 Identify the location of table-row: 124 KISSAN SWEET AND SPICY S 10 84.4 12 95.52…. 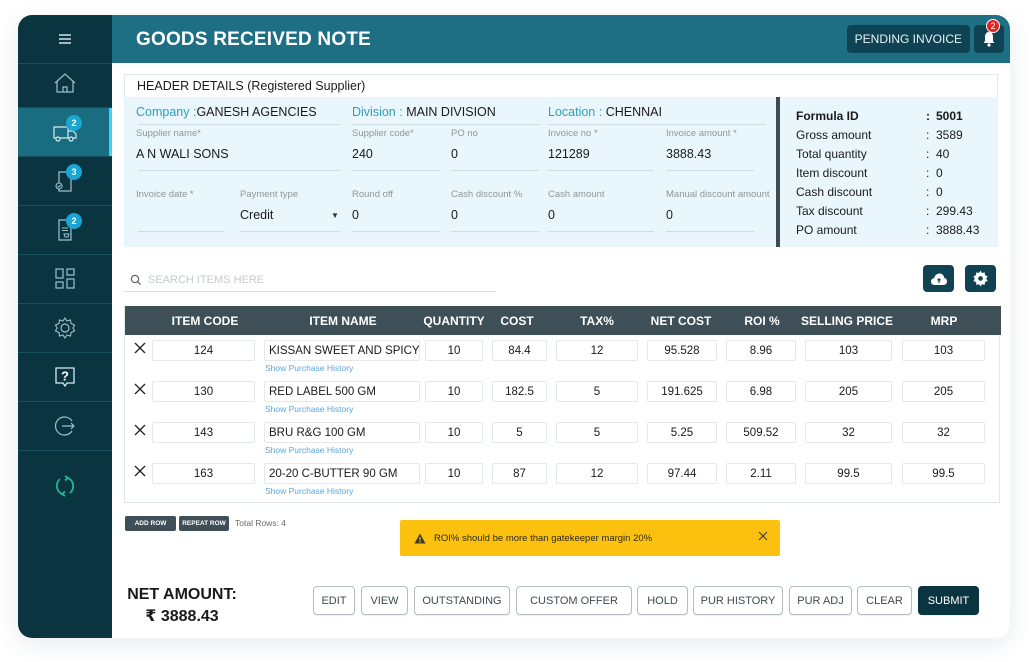
(563, 355).